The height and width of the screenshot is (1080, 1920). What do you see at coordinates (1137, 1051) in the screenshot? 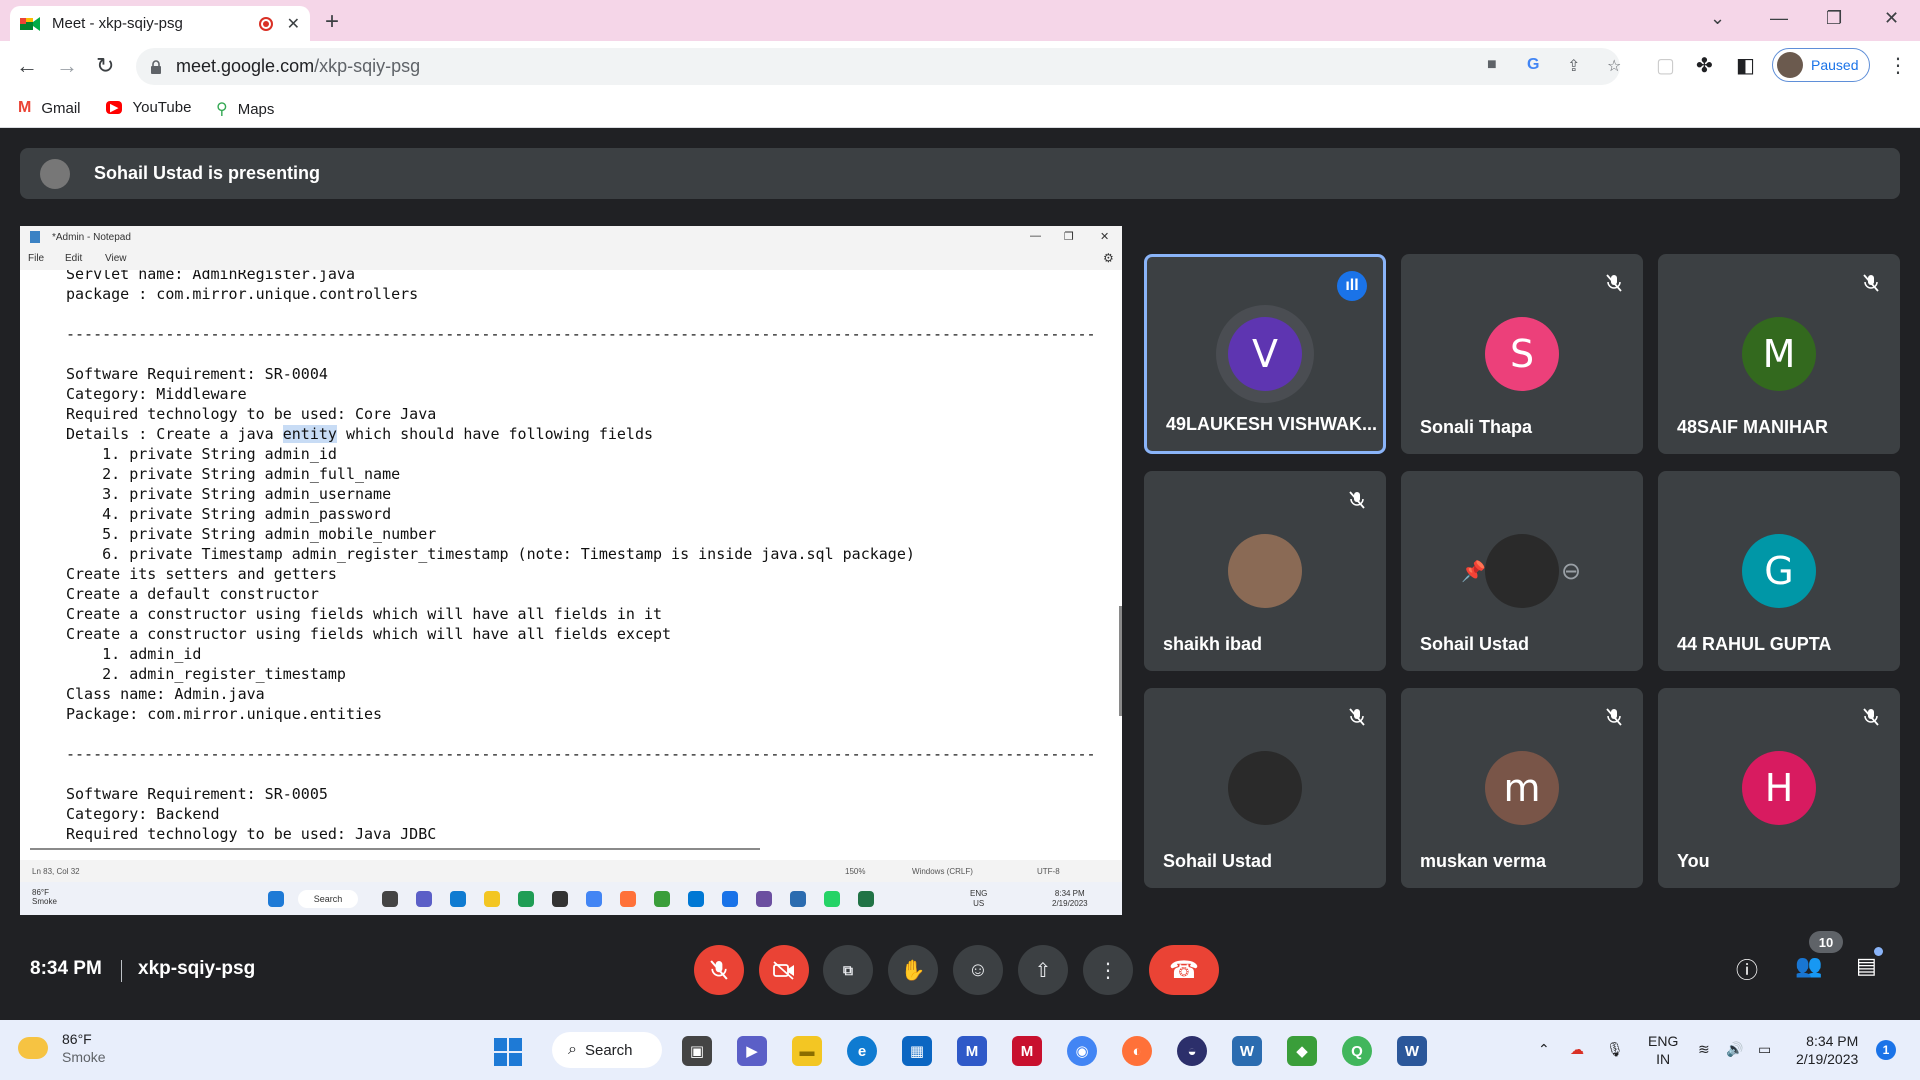
I see `firefox-icon: ◐` at bounding box center [1137, 1051].